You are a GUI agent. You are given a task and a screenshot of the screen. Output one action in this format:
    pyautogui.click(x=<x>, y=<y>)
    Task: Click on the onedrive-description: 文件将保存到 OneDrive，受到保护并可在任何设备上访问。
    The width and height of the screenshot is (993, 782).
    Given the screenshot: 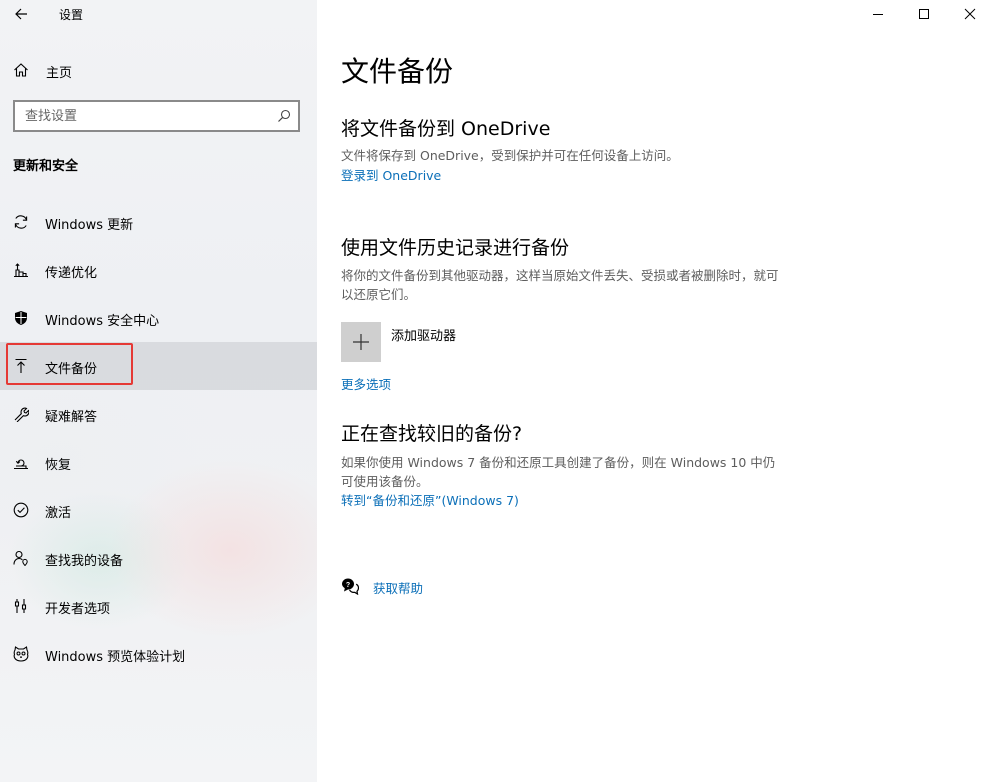 What is the action you would take?
    pyautogui.click(x=510, y=155)
    